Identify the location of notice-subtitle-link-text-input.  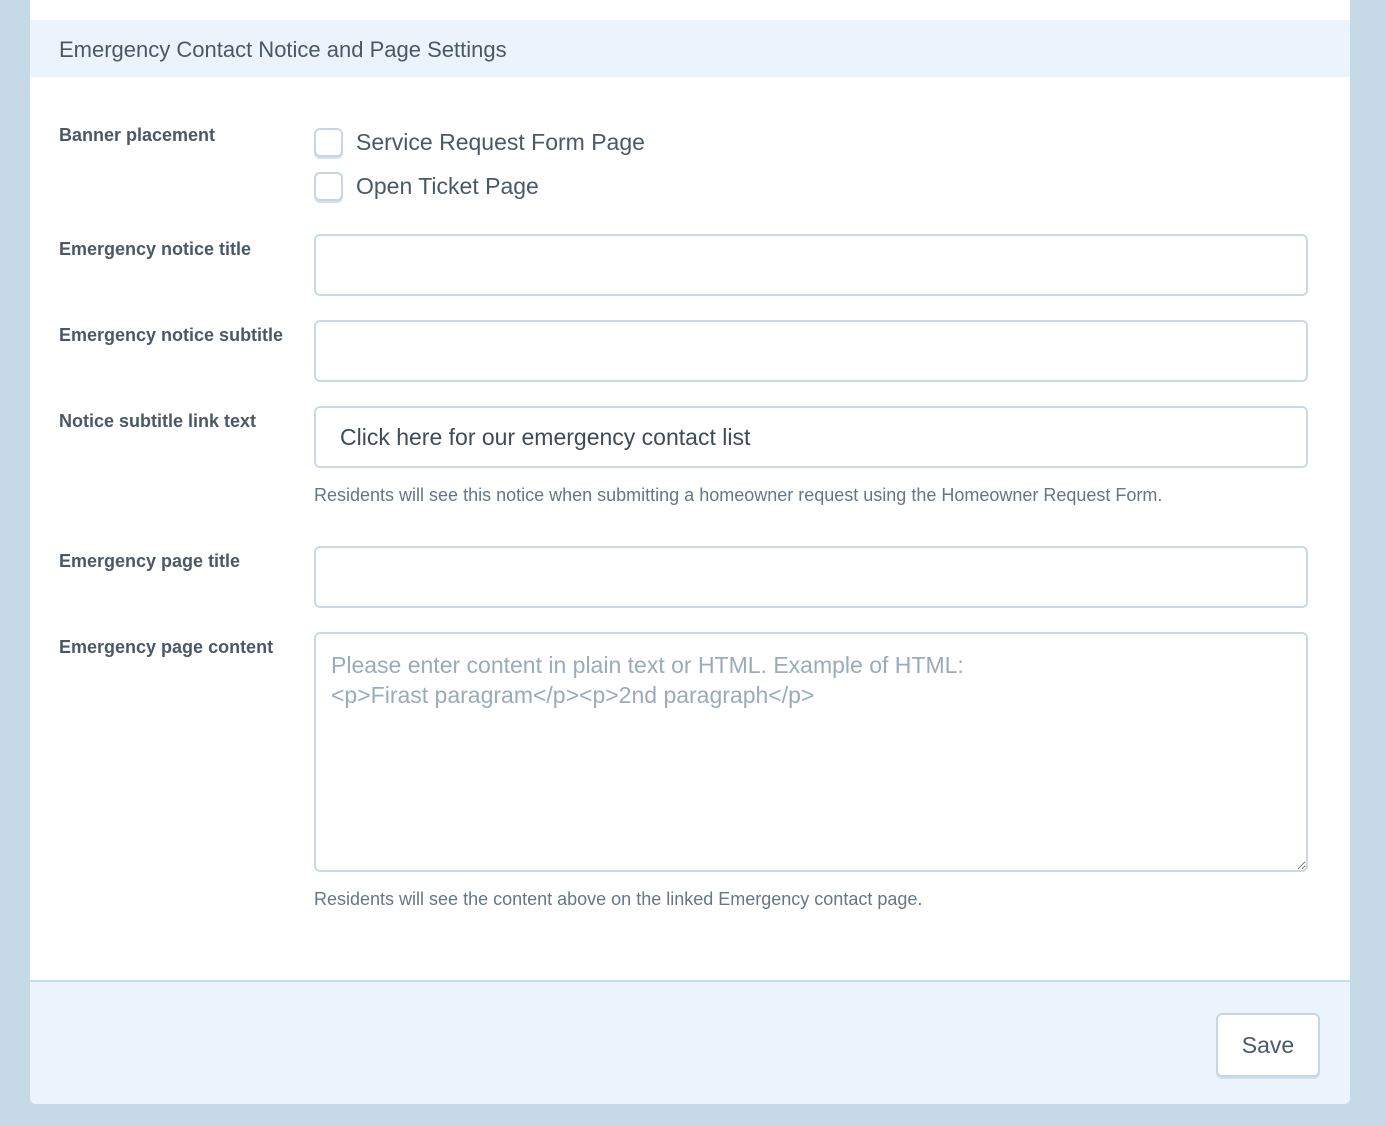
(811, 437).